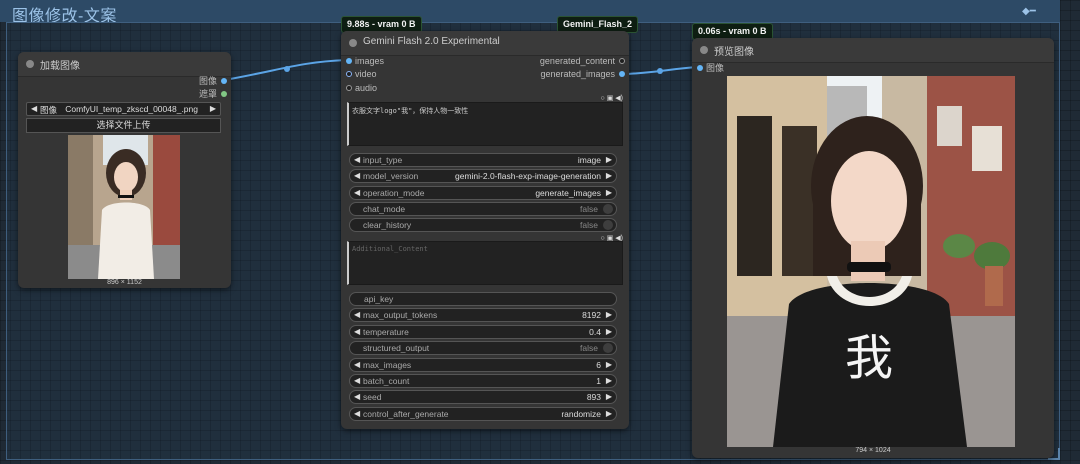 This screenshot has width=1080, height=464. Describe the element at coordinates (394, 192) in the screenshot. I see `widget-label: operation_mode` at that location.